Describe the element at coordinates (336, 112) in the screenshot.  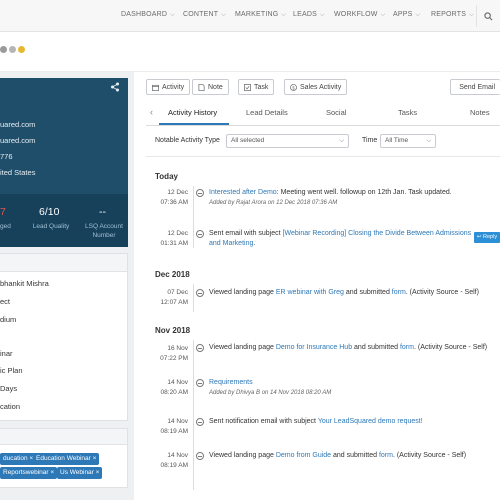
I see `tab-social: Social` at that location.